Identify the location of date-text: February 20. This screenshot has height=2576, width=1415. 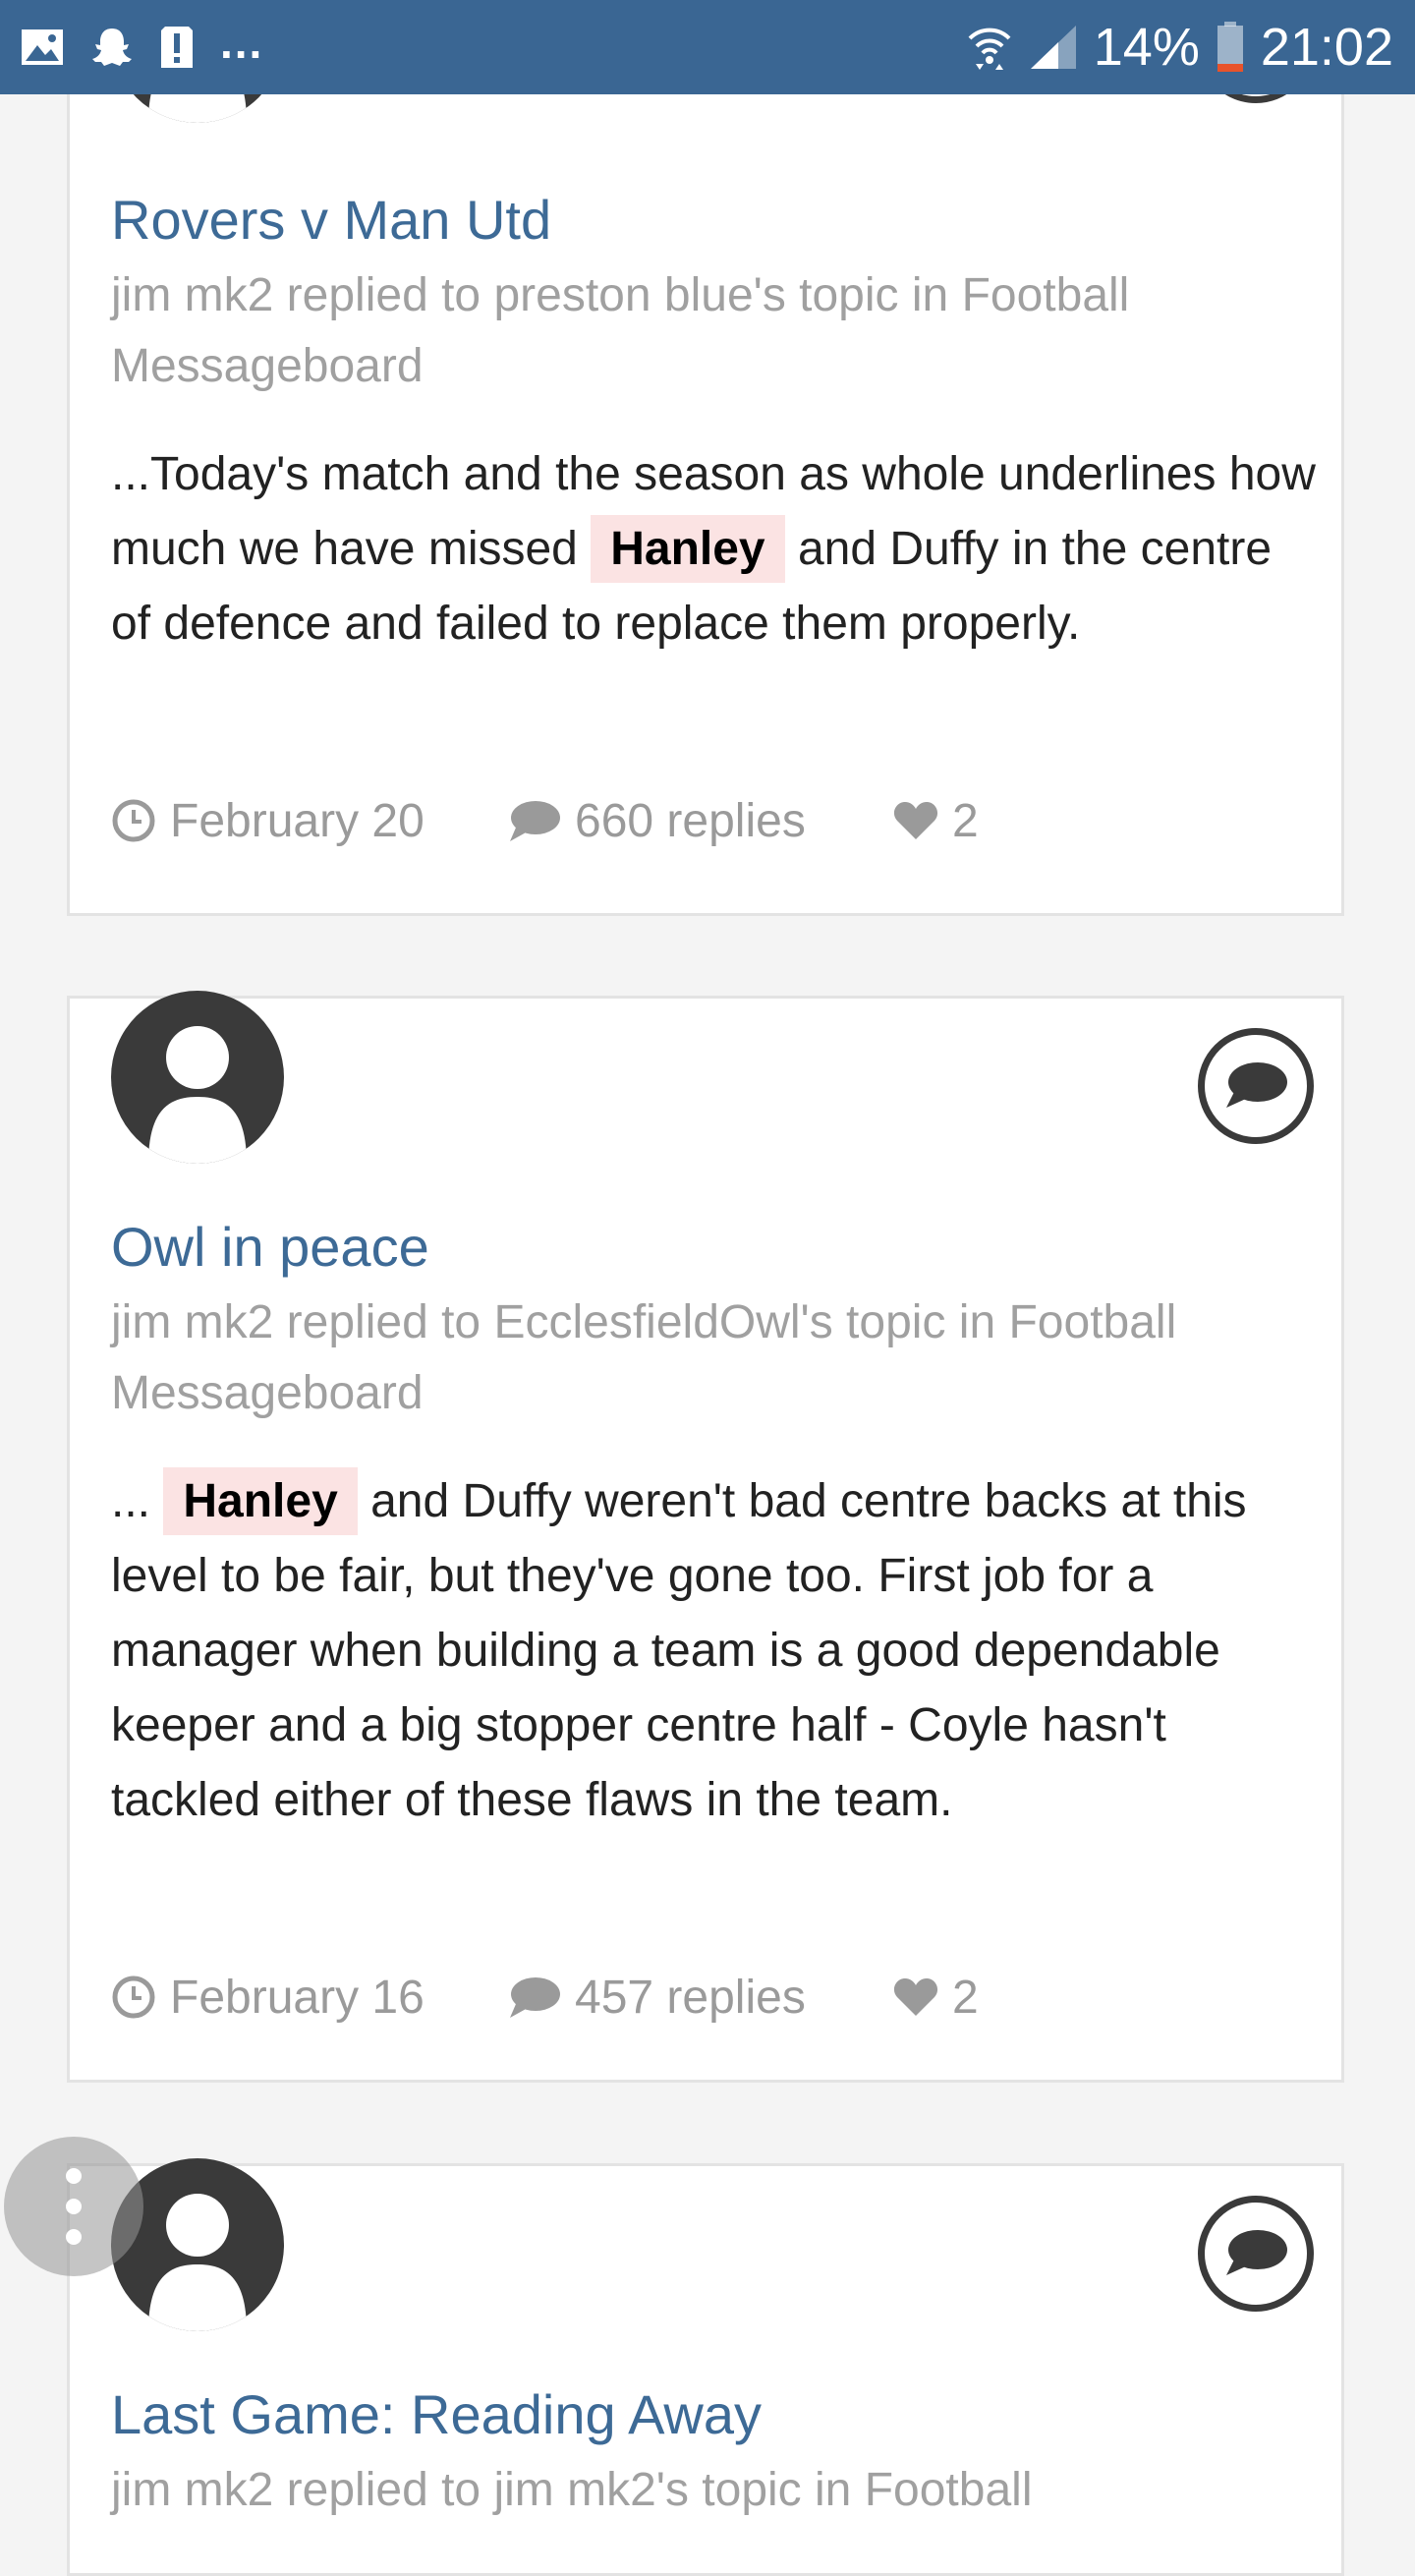
(297, 821).